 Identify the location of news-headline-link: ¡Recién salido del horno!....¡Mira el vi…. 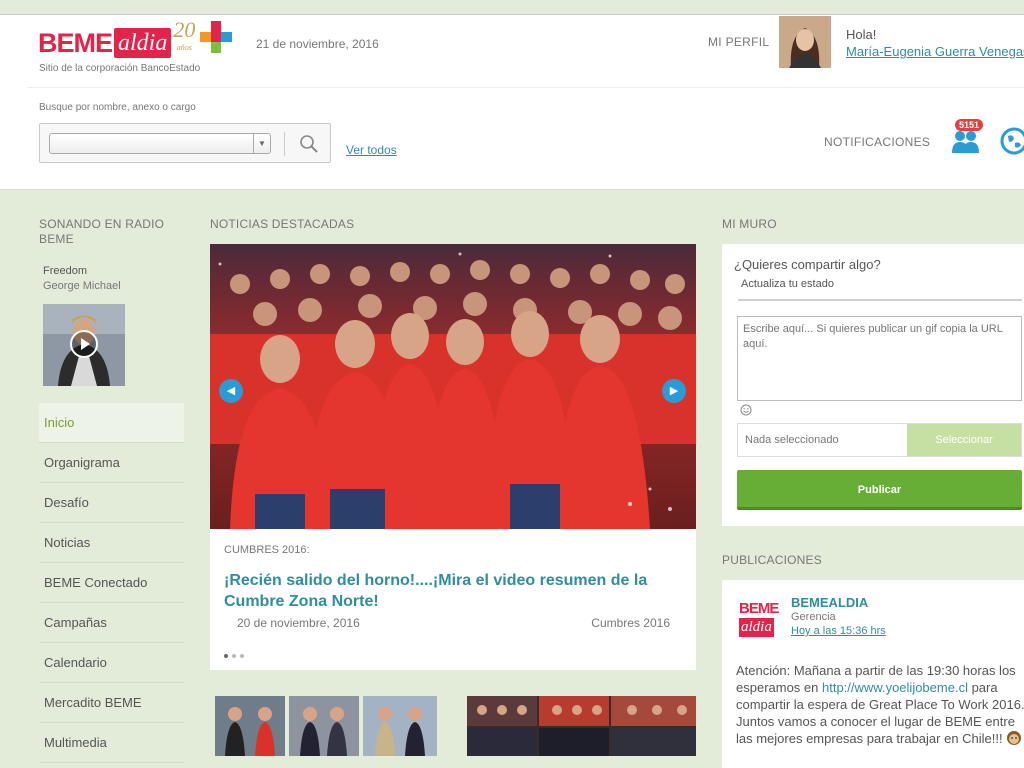
(444, 591).